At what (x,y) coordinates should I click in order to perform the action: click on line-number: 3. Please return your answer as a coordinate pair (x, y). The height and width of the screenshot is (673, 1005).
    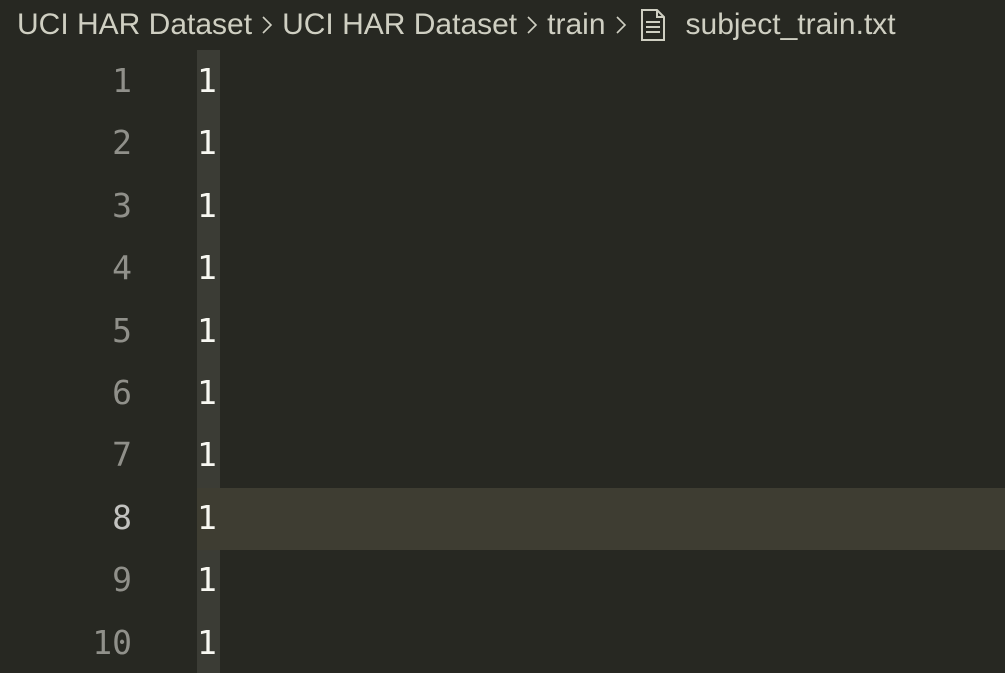
    Looking at the image, I should click on (122, 205).